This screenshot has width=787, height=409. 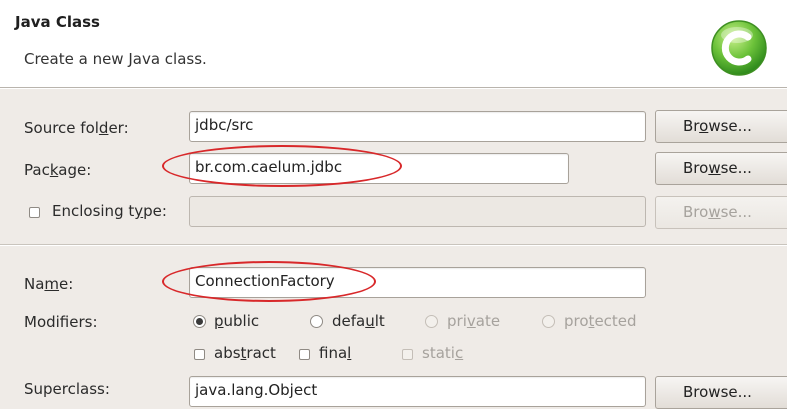 What do you see at coordinates (58, 170) in the screenshot?
I see `package-label: Package:` at bounding box center [58, 170].